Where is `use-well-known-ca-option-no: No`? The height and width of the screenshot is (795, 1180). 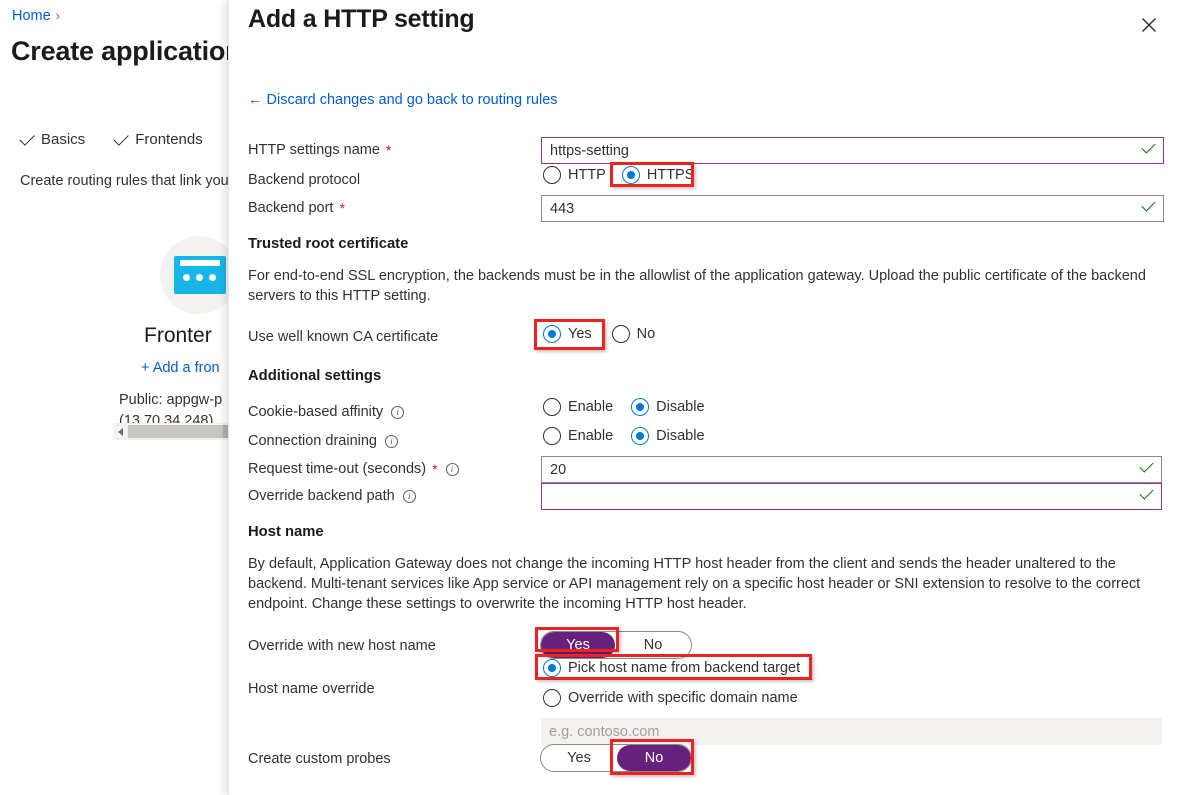
use-well-known-ca-option-no: No is located at coordinates (633, 334).